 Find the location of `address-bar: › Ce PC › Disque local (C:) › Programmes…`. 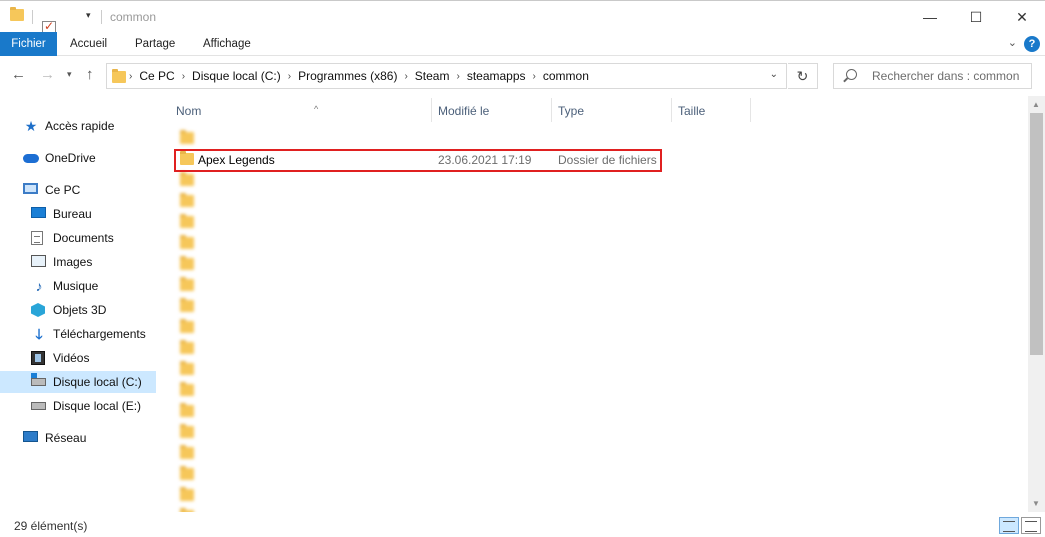

address-bar: › Ce PC › Disque local (C:) › Programmes… is located at coordinates (446, 76).